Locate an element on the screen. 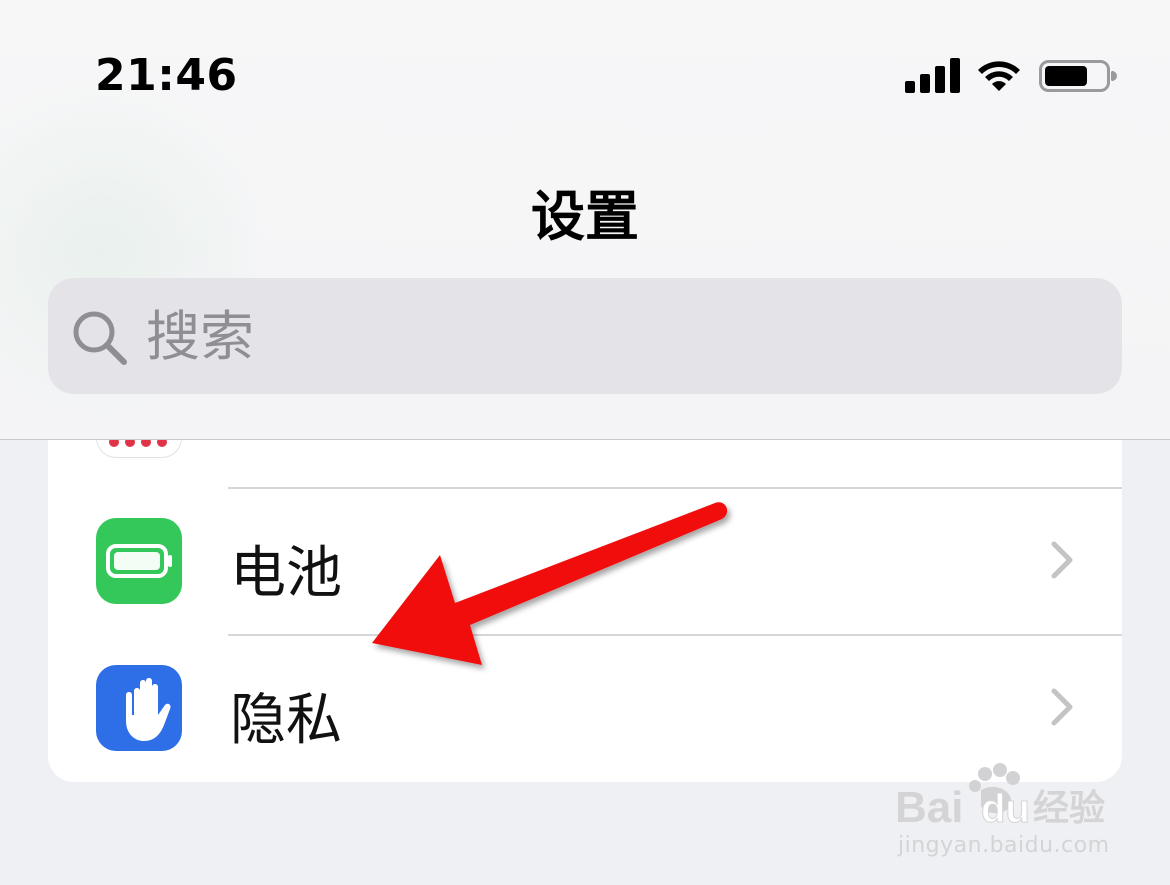 This screenshot has width=1170, height=885. watermark-domain: jingyan.baidu.com is located at coordinates (1004, 845).